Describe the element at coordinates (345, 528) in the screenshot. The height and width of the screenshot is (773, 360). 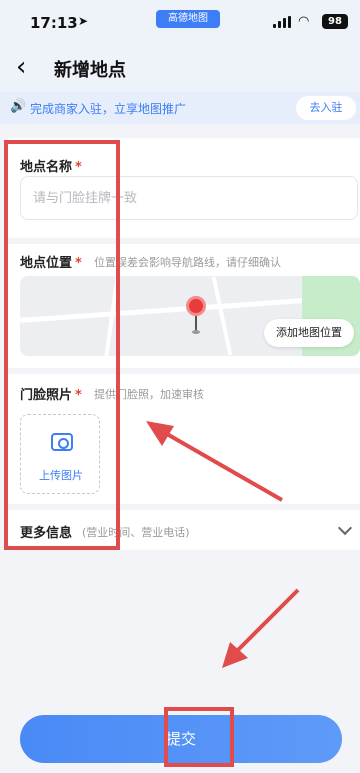
I see `chevron-down-icon` at that location.